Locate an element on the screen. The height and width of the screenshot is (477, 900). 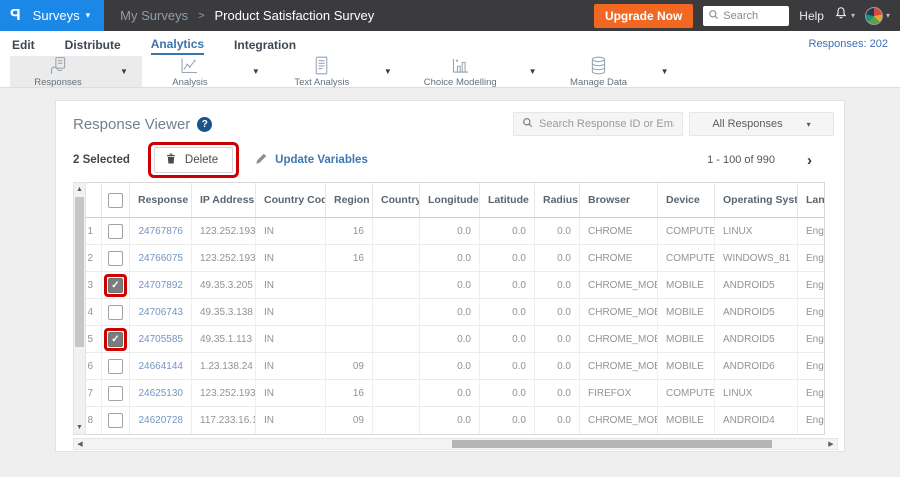
response-search-input is located at coordinates (606, 124).